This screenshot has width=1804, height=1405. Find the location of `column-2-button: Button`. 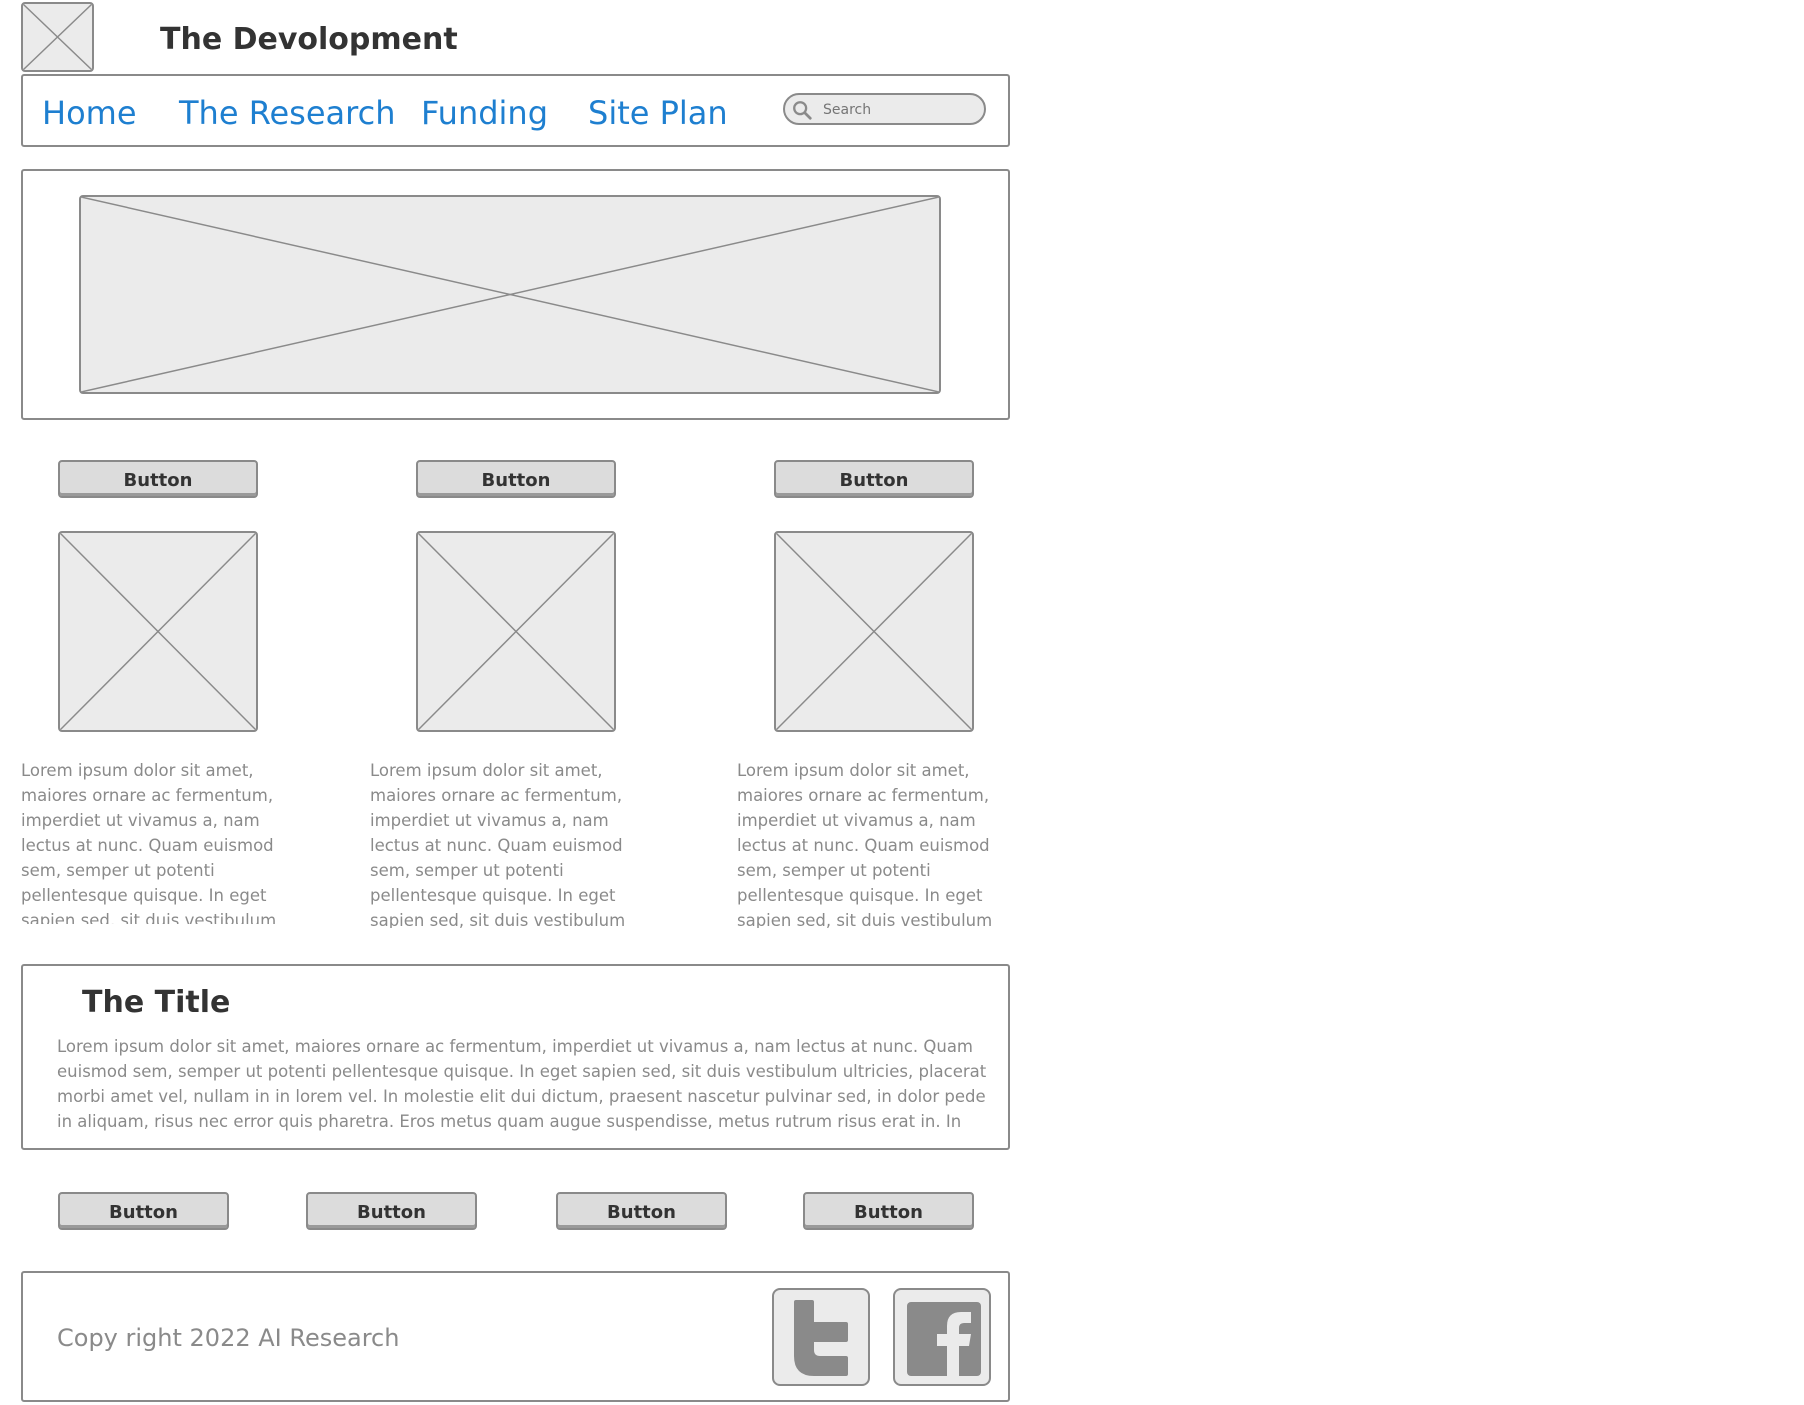

column-2-button: Button is located at coordinates (516, 479).